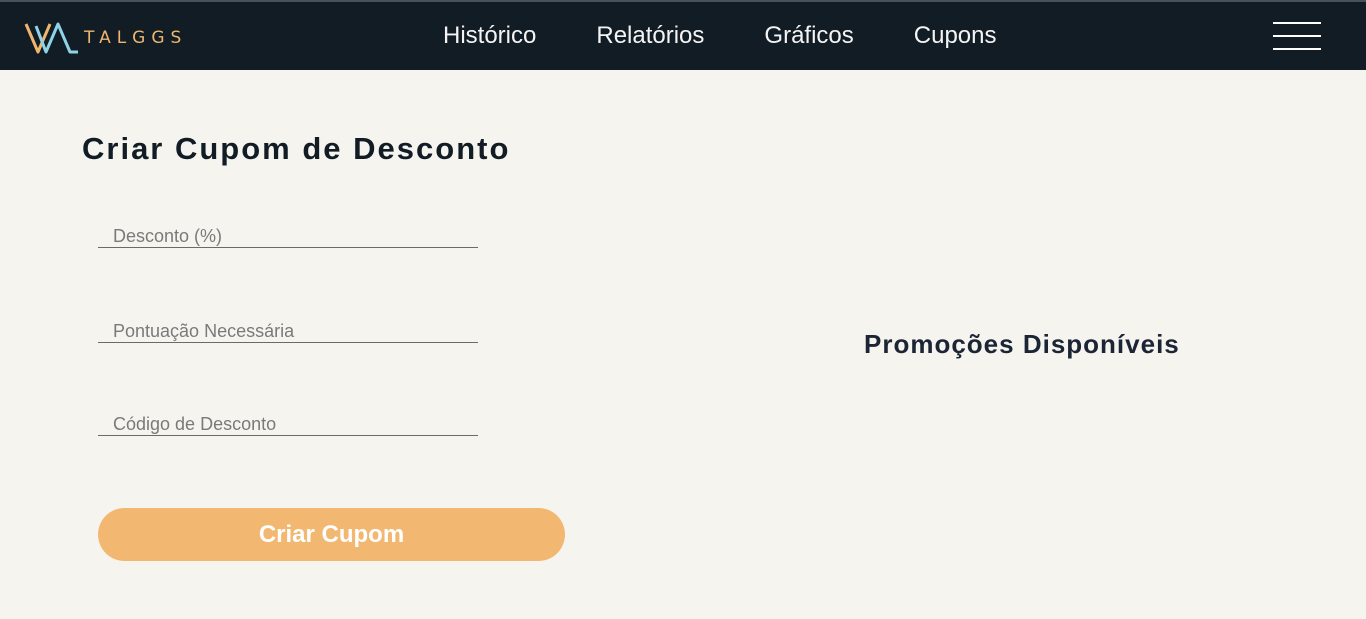 Image resolution: width=1366 pixels, height=619 pixels. I want to click on discount-code-field, so click(288, 422).